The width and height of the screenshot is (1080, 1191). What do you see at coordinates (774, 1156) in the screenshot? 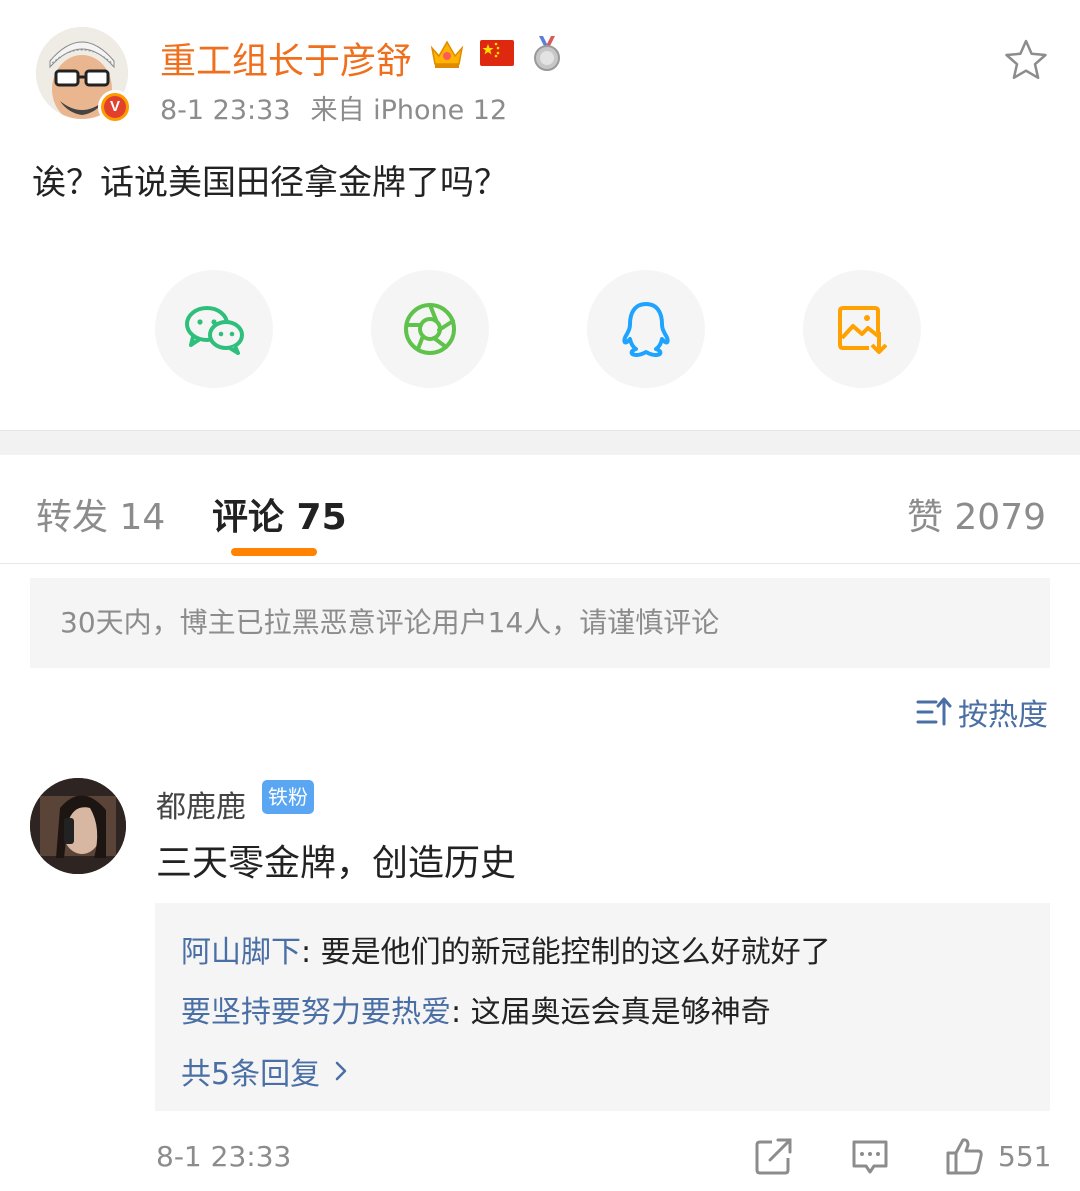
I see `share-icon` at bounding box center [774, 1156].